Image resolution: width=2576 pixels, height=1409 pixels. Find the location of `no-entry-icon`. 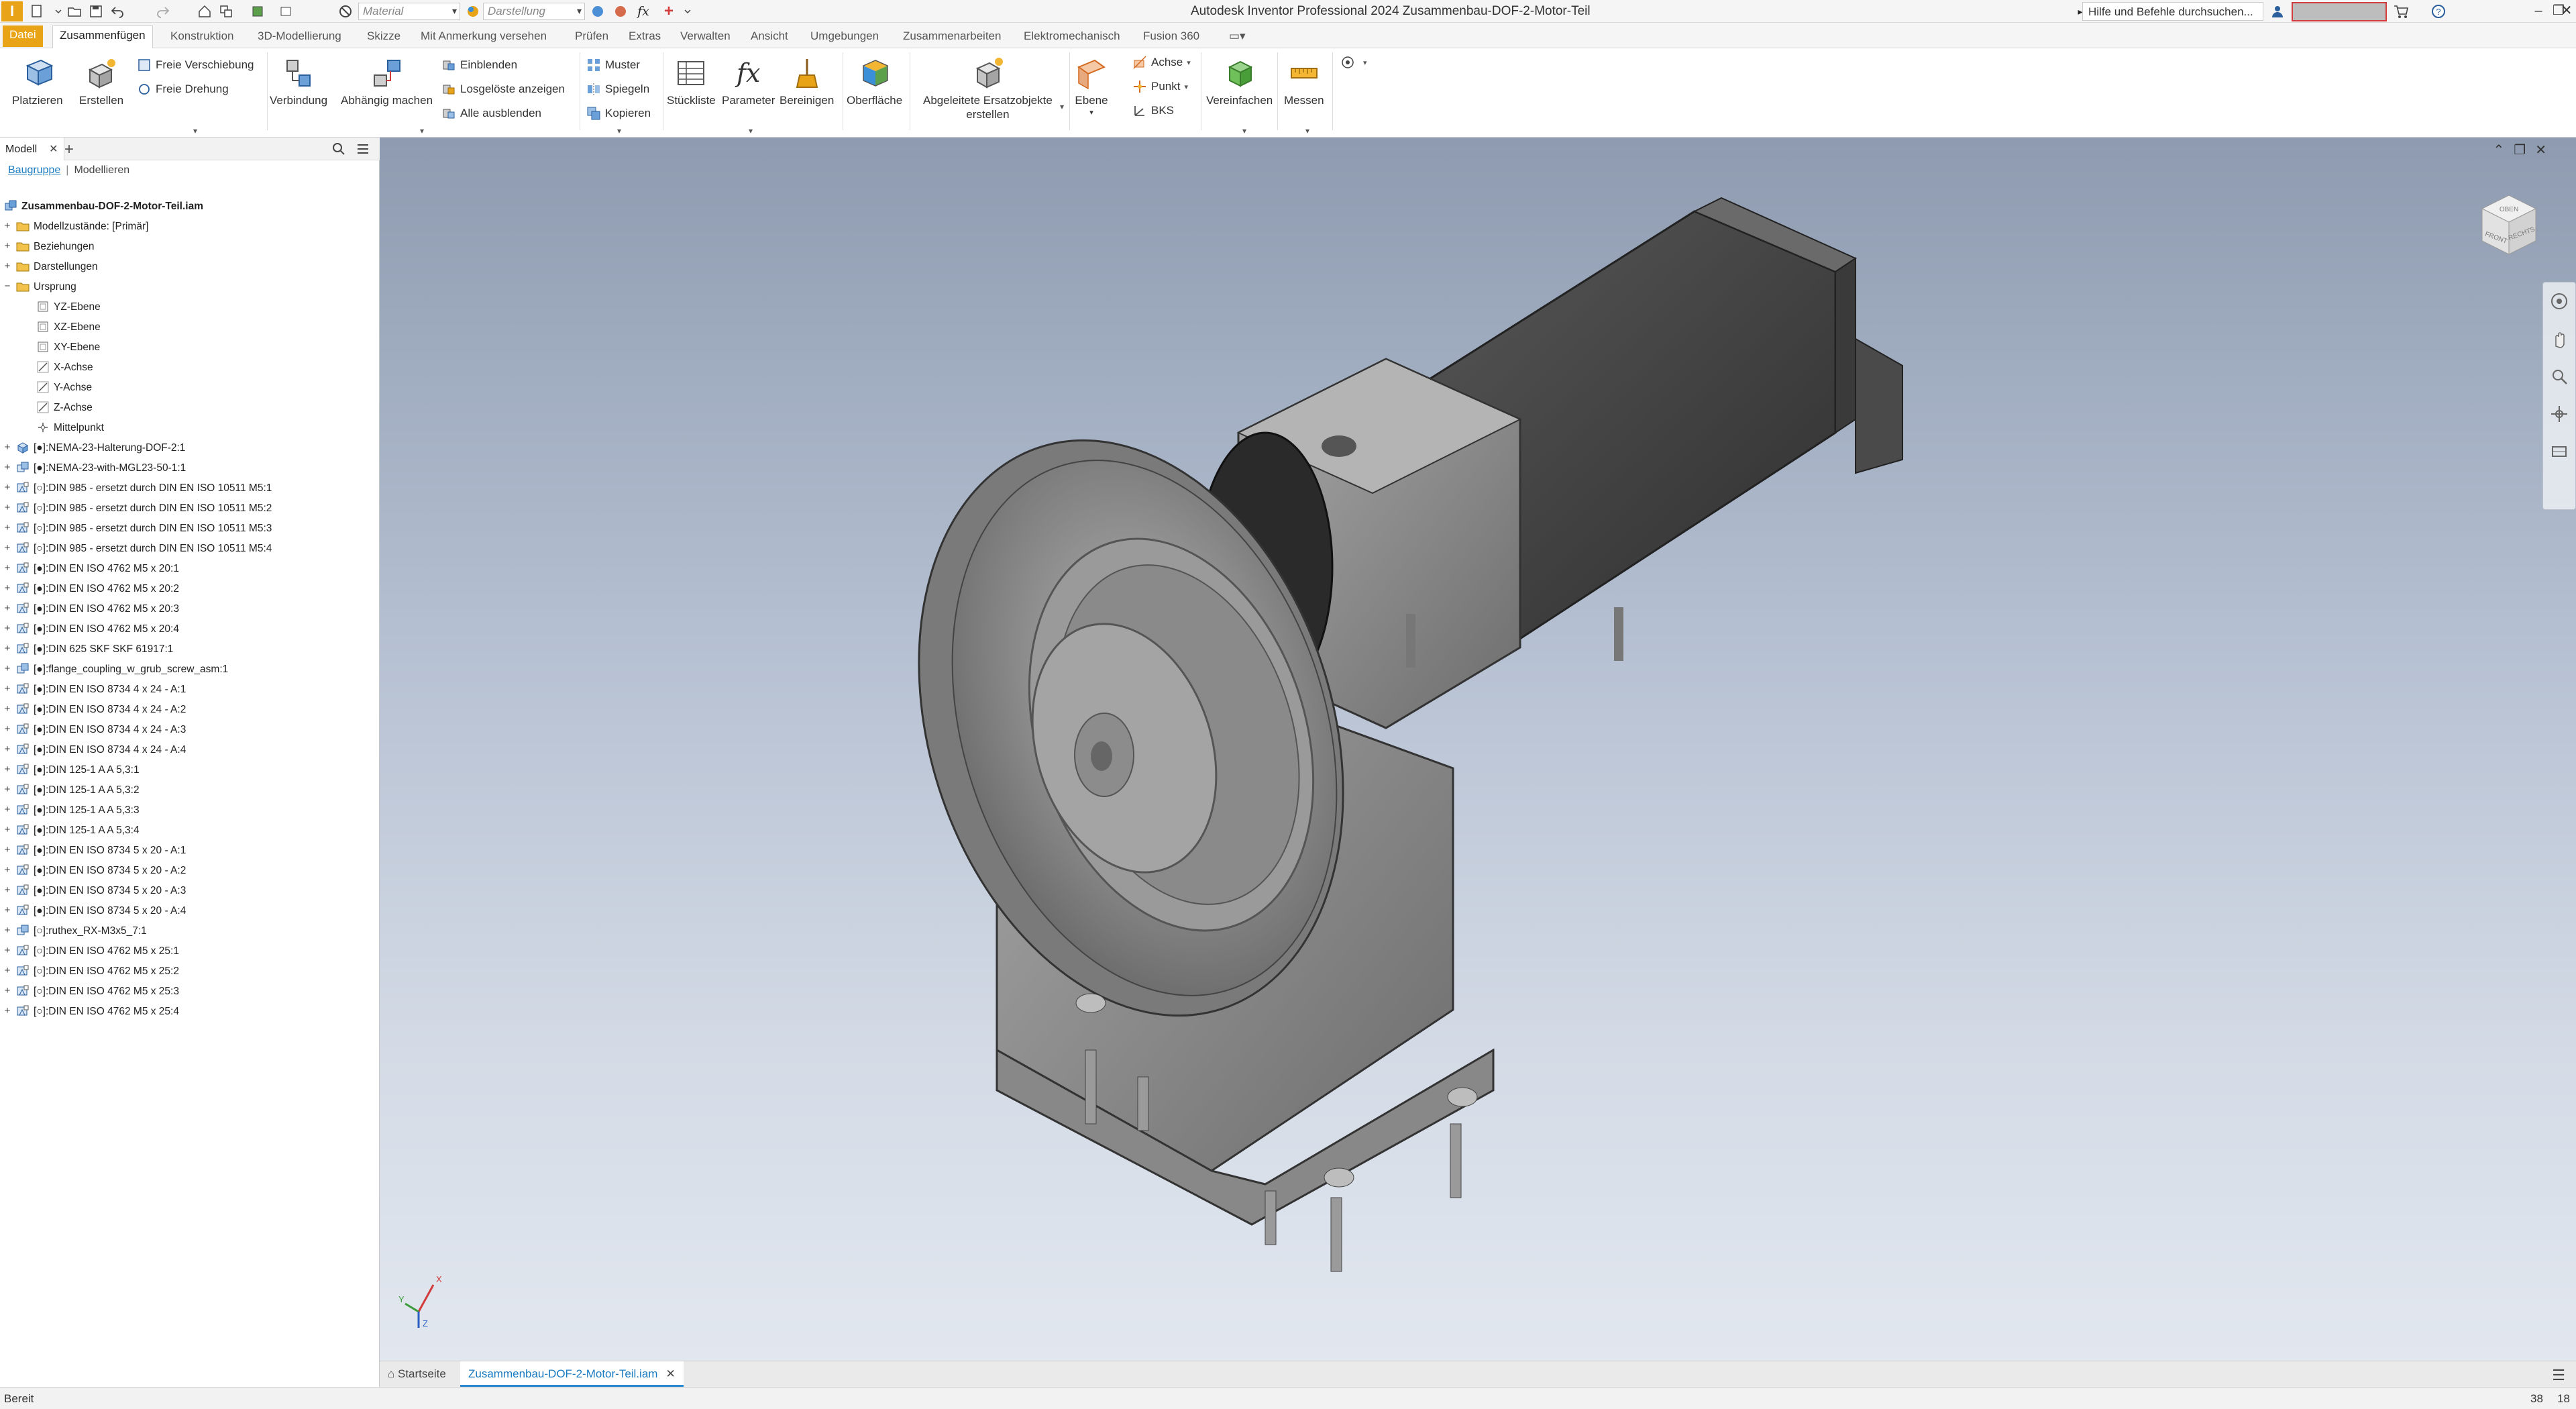

no-entry-icon is located at coordinates (345, 11).